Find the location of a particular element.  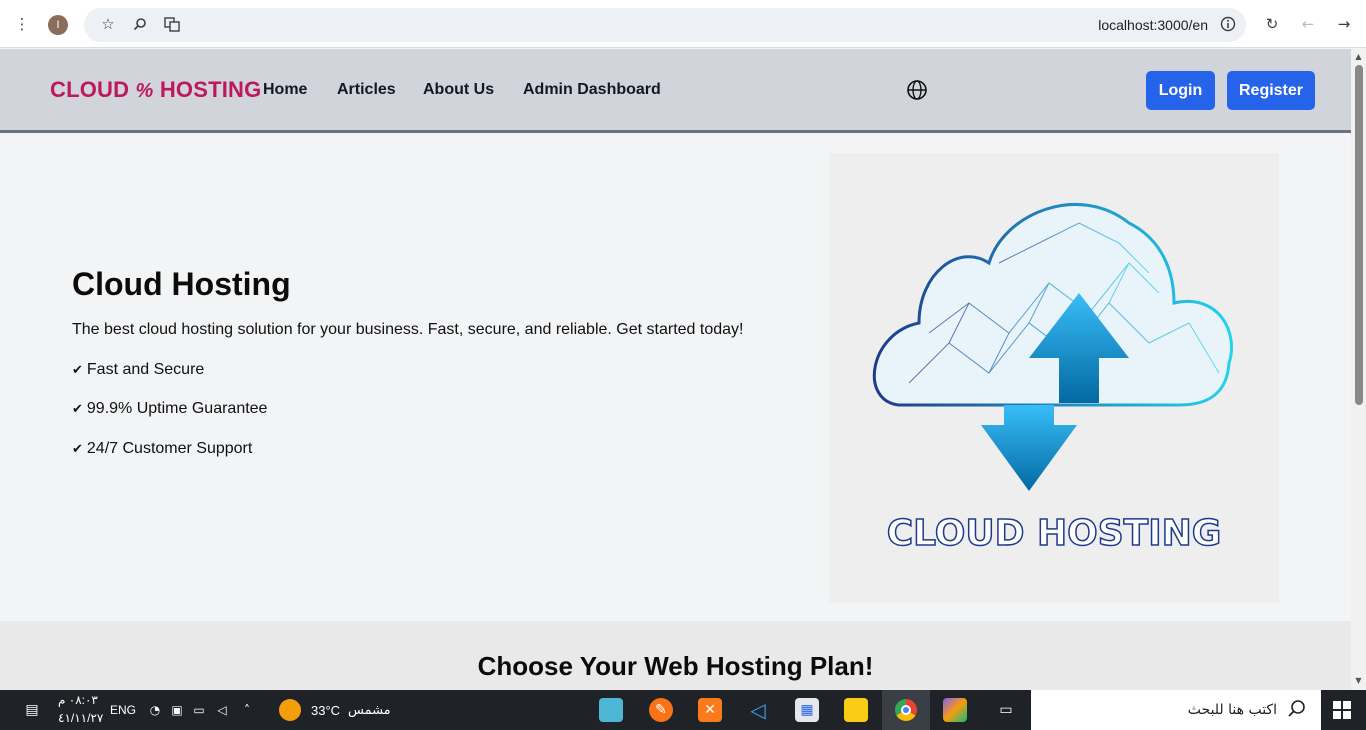

plans-section: Choose Your Web Hosting Plan! is located at coordinates (675, 655).